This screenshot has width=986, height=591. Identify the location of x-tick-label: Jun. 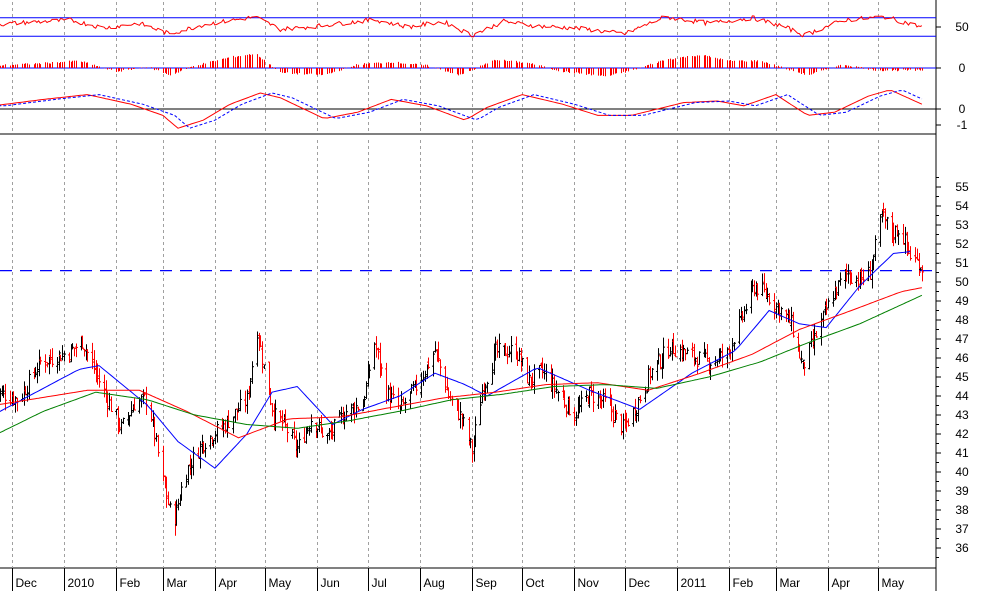
(330, 583).